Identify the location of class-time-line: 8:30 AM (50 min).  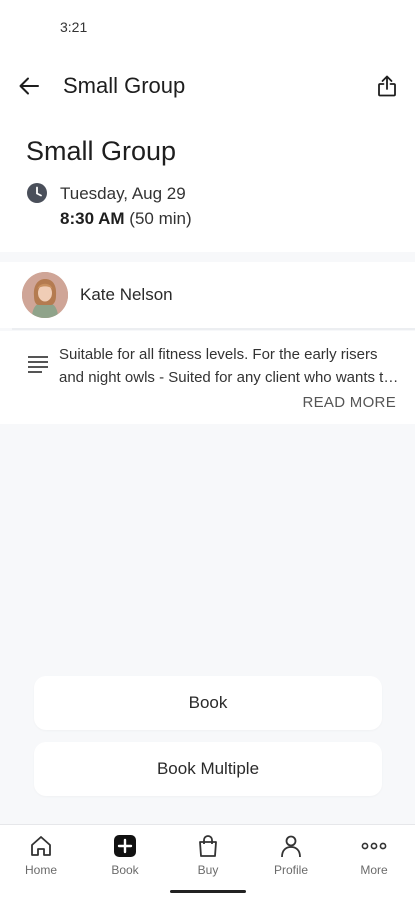
(126, 219).